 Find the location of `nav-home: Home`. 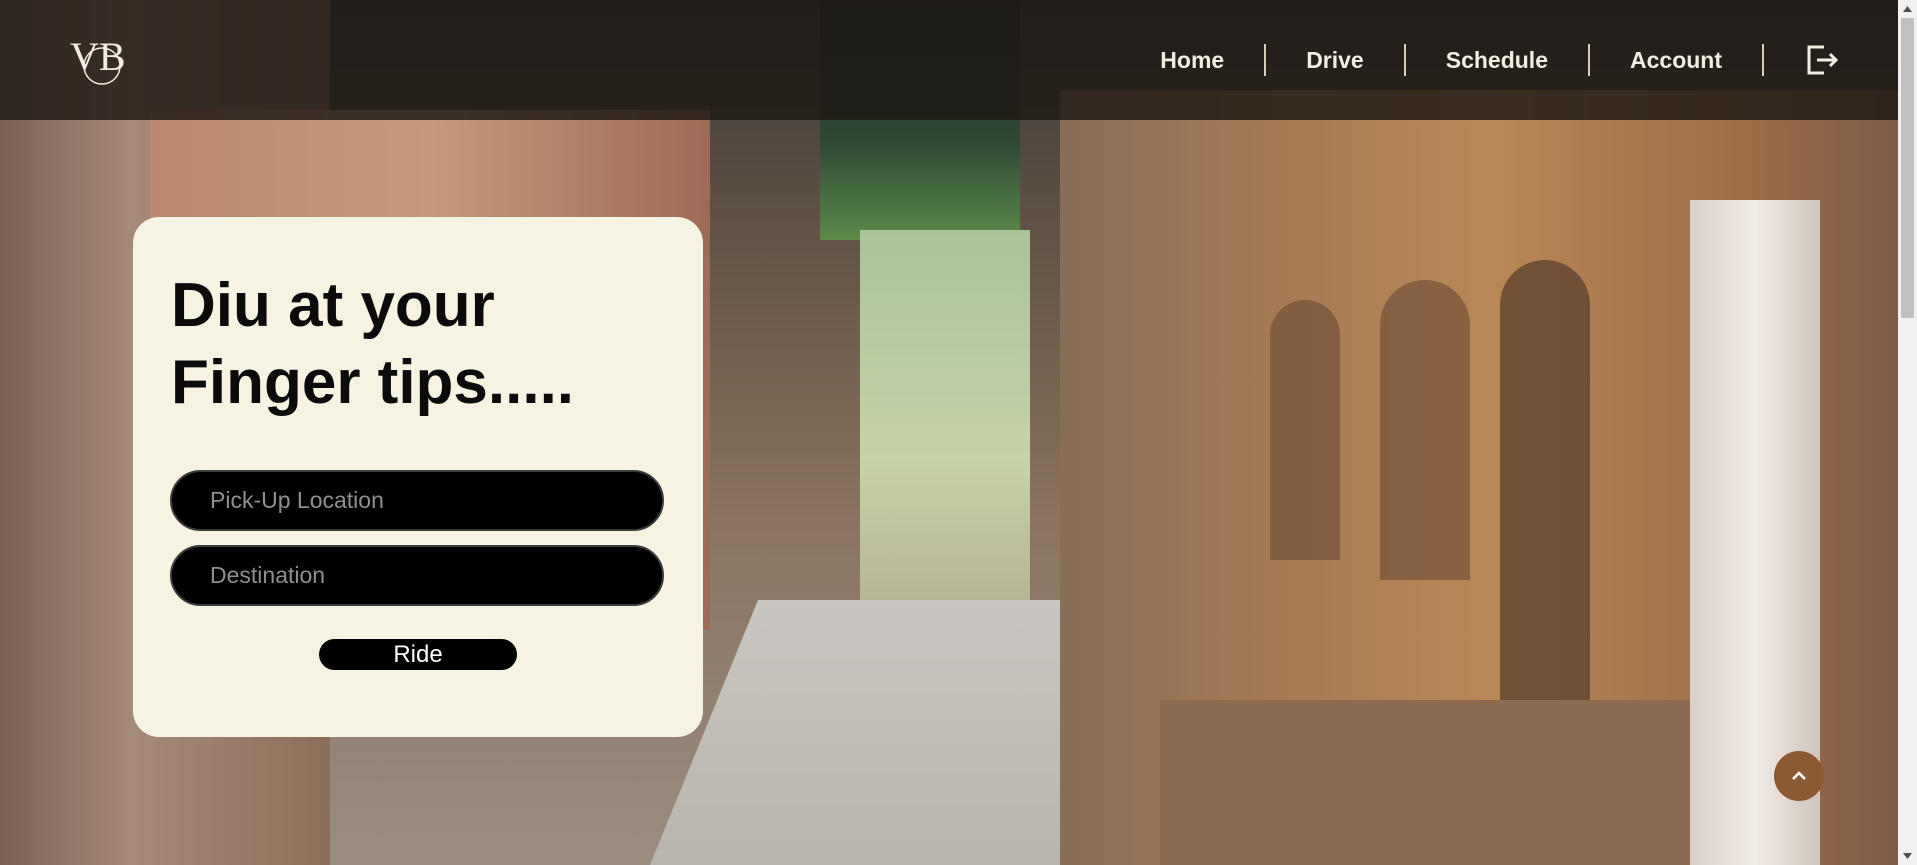

nav-home: Home is located at coordinates (1192, 60).